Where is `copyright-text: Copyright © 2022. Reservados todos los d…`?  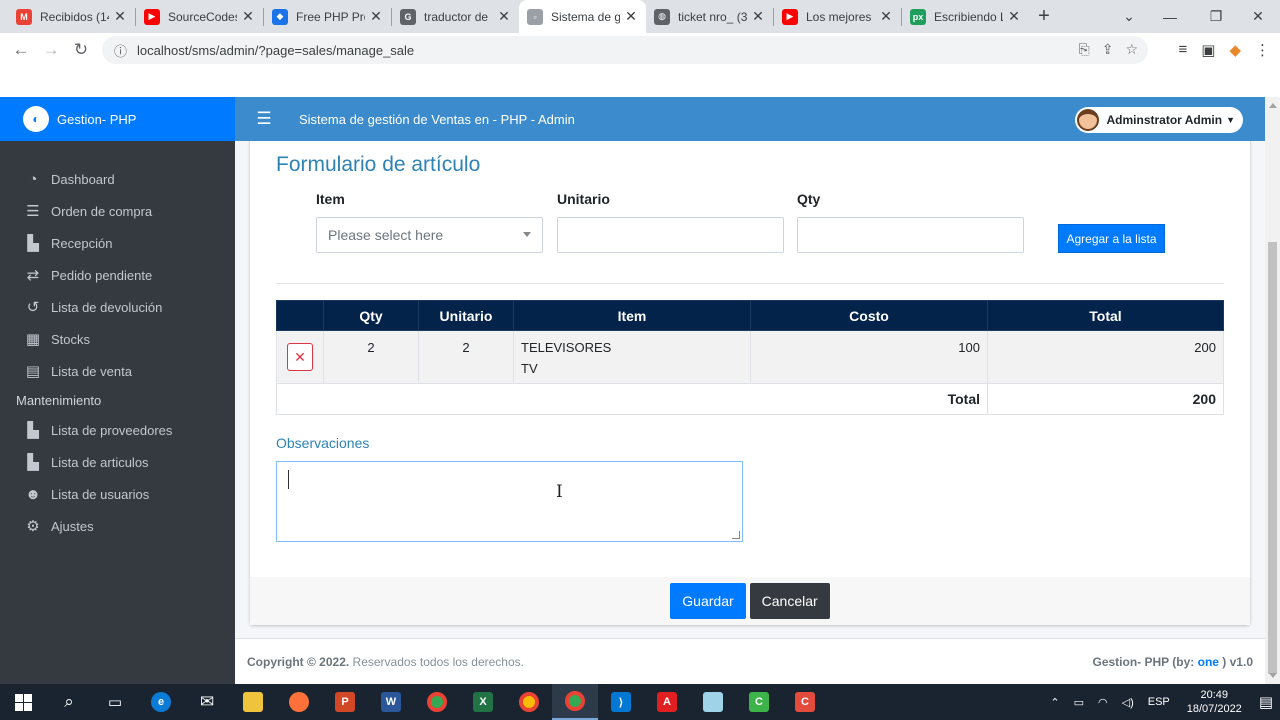 copyright-text: Copyright © 2022. Reservados todos los d… is located at coordinates (385, 662).